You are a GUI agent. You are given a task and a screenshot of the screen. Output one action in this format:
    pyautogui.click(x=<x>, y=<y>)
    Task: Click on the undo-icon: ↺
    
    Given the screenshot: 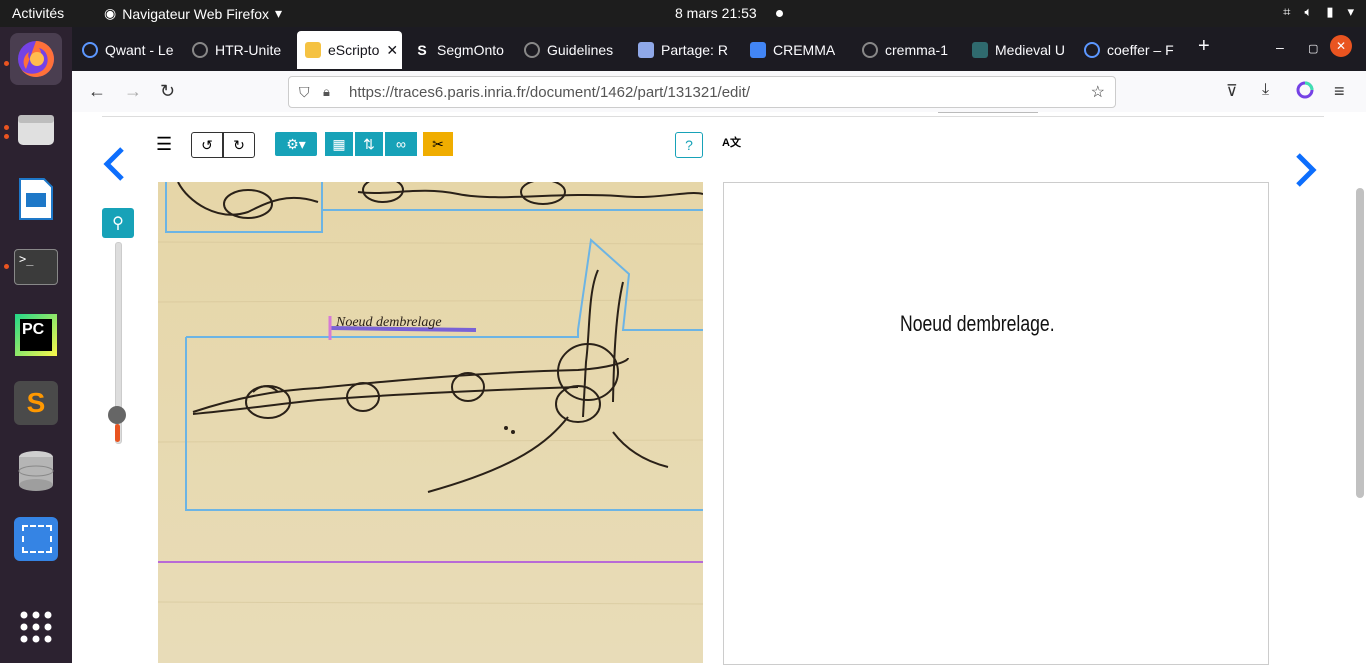 What is the action you would take?
    pyautogui.click(x=207, y=144)
    